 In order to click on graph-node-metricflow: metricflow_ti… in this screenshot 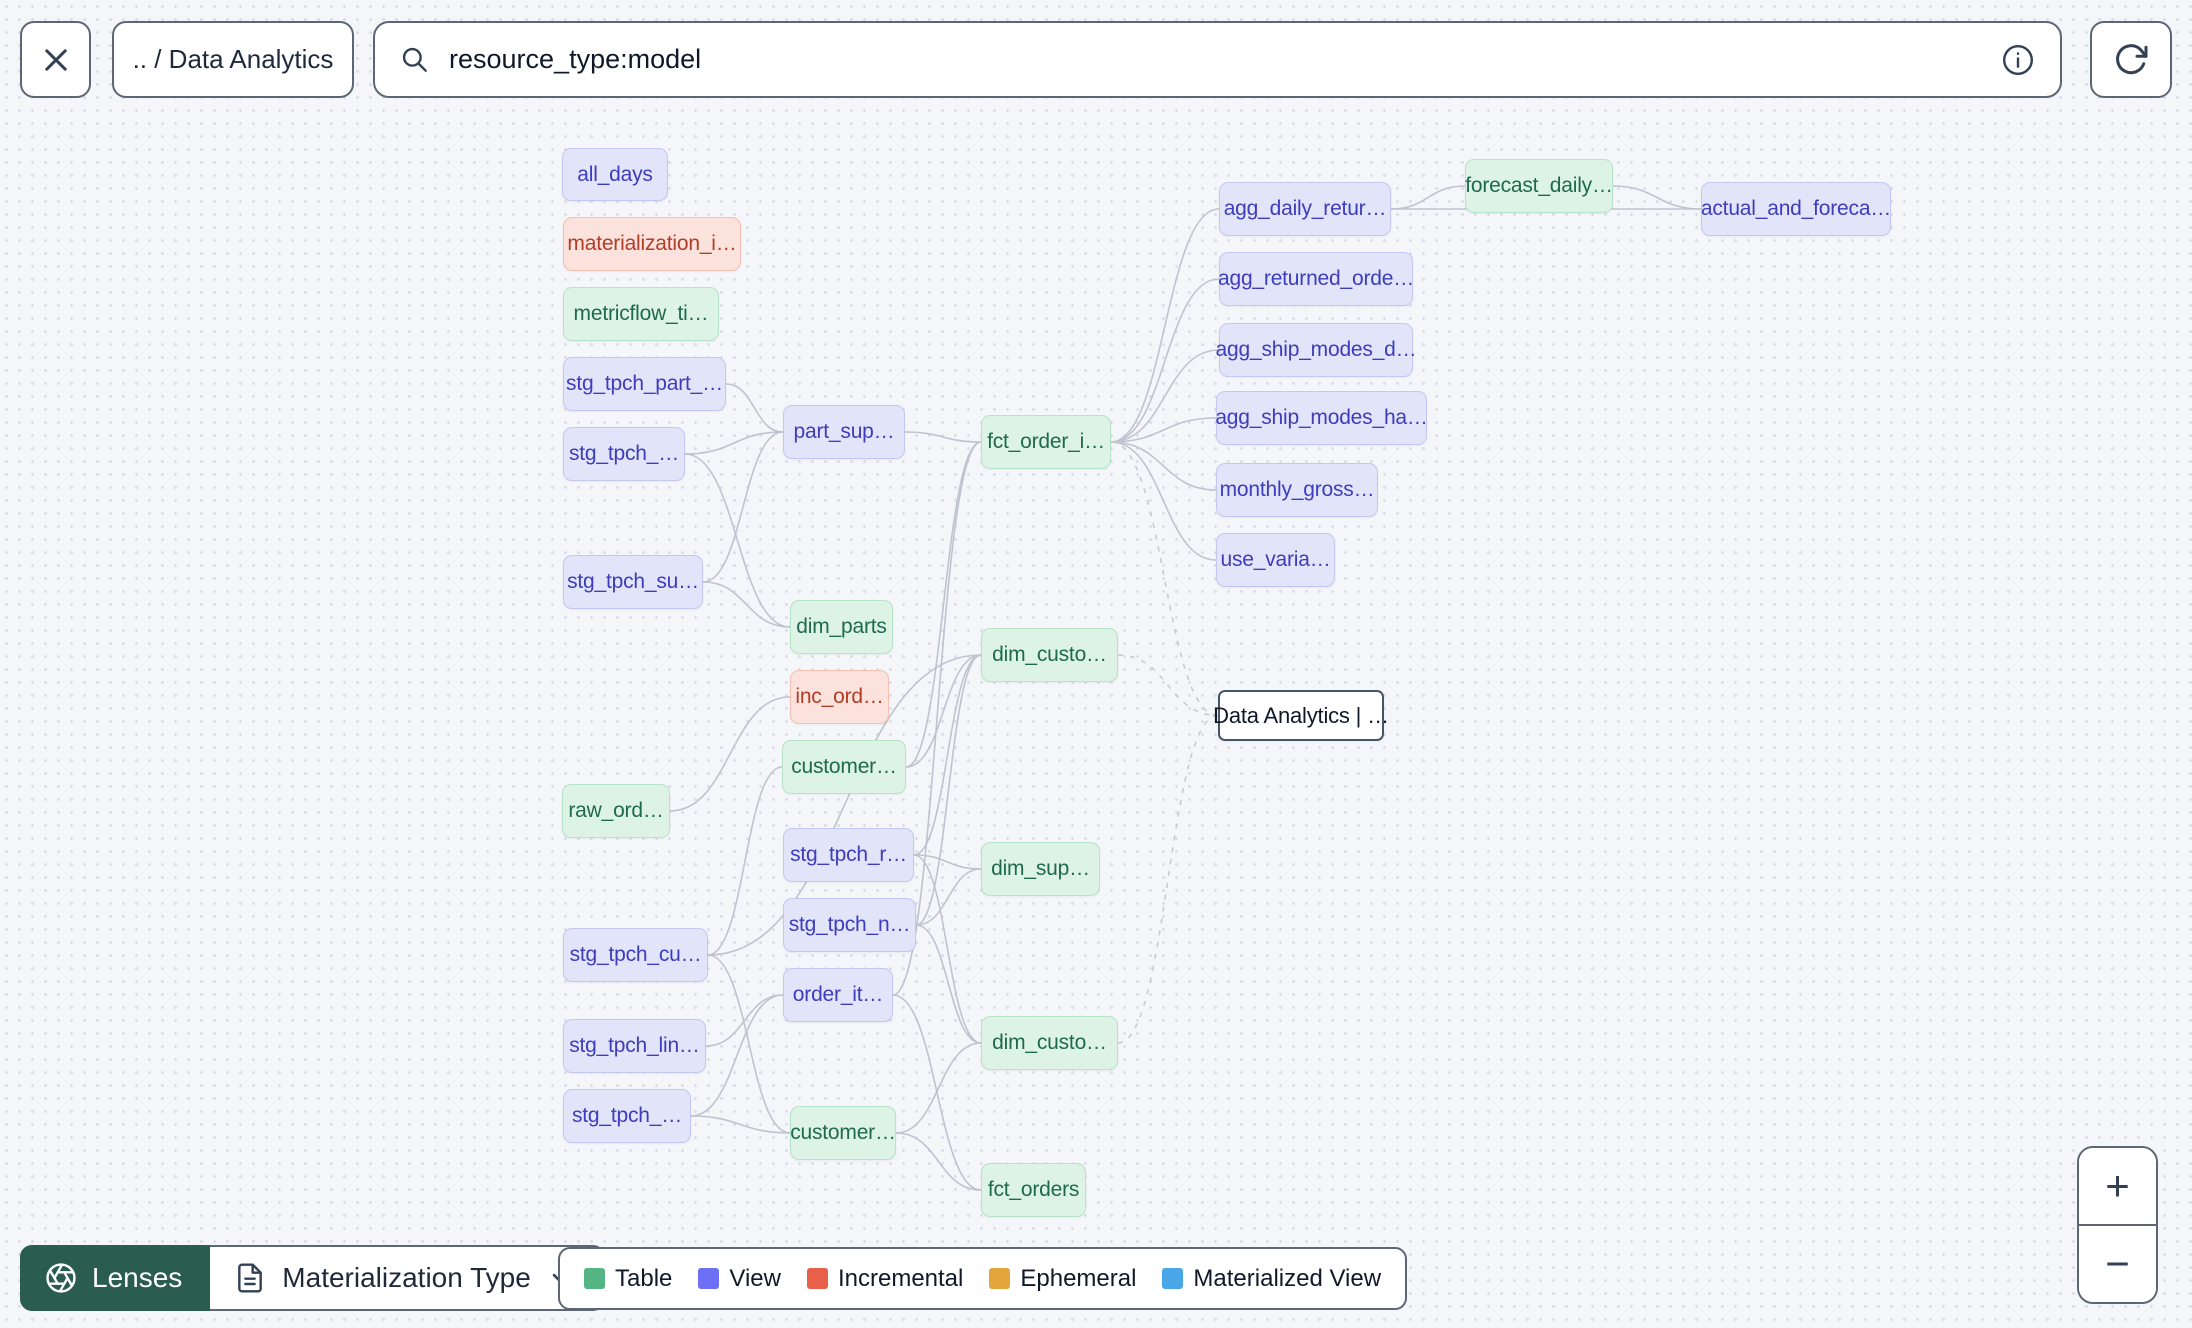, I will do `click(641, 314)`.